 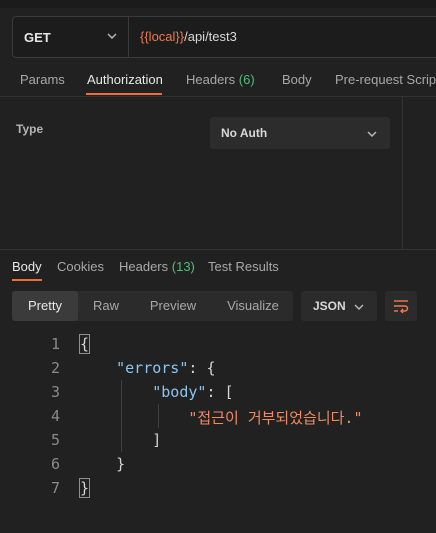 I want to click on code-line: 5 ], so click(x=218, y=440).